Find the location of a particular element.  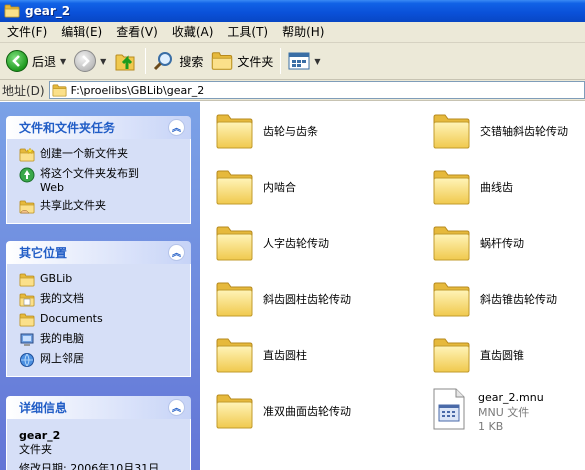

folder-label: 直齿圆柱 is located at coordinates (285, 355).